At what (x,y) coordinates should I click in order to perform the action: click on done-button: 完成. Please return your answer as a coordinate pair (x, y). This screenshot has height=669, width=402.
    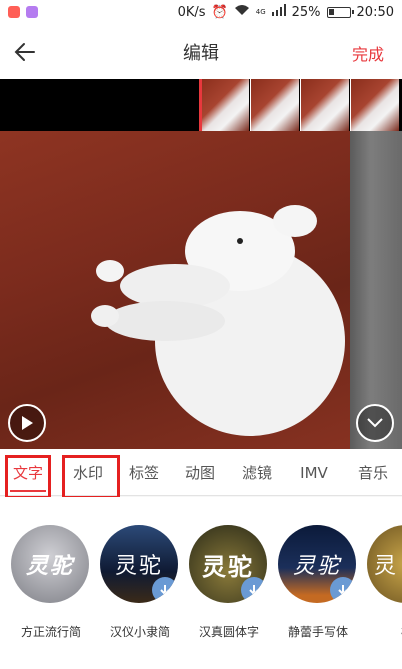
    Looking at the image, I should click on (368, 53).